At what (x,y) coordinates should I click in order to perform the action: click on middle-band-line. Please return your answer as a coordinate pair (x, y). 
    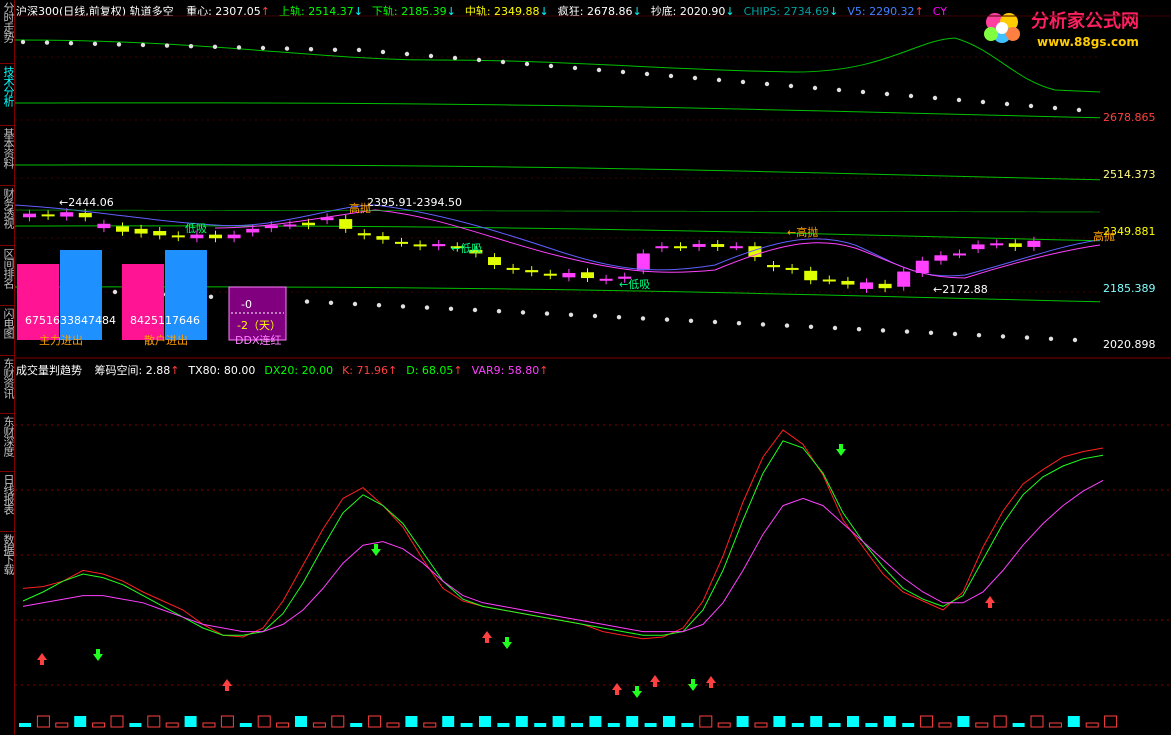
    Looking at the image, I should click on (558, 233).